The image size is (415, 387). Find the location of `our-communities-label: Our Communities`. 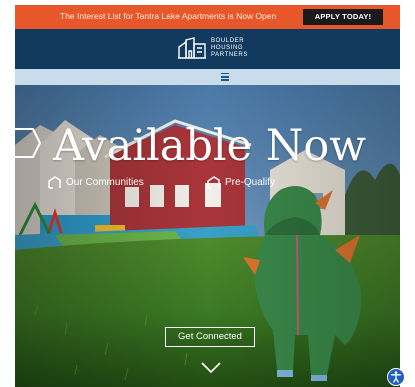

our-communities-label: Our Communities is located at coordinates (105, 182).